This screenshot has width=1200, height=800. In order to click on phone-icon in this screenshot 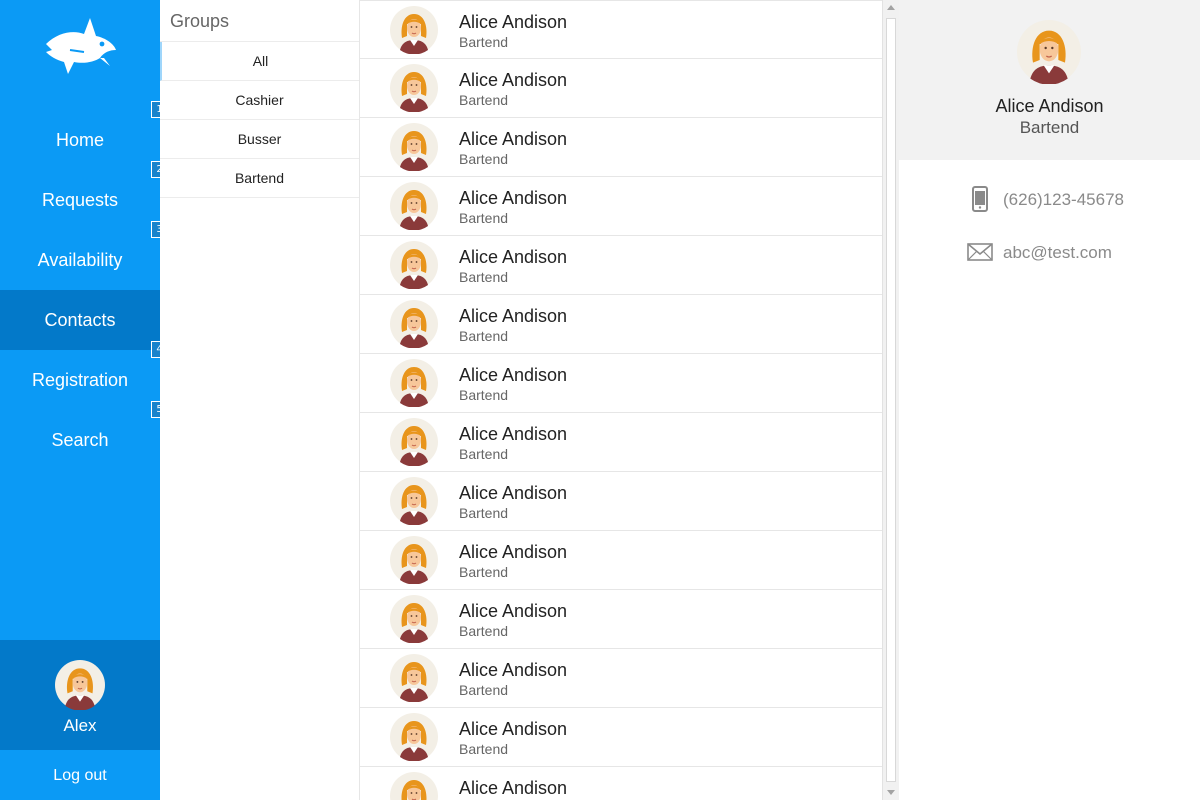, I will do `click(980, 199)`.